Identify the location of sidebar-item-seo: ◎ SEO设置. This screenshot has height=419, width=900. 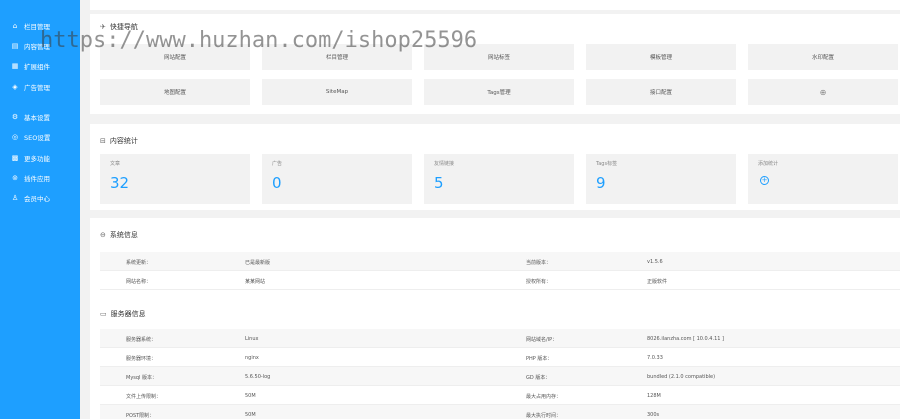
(40, 137).